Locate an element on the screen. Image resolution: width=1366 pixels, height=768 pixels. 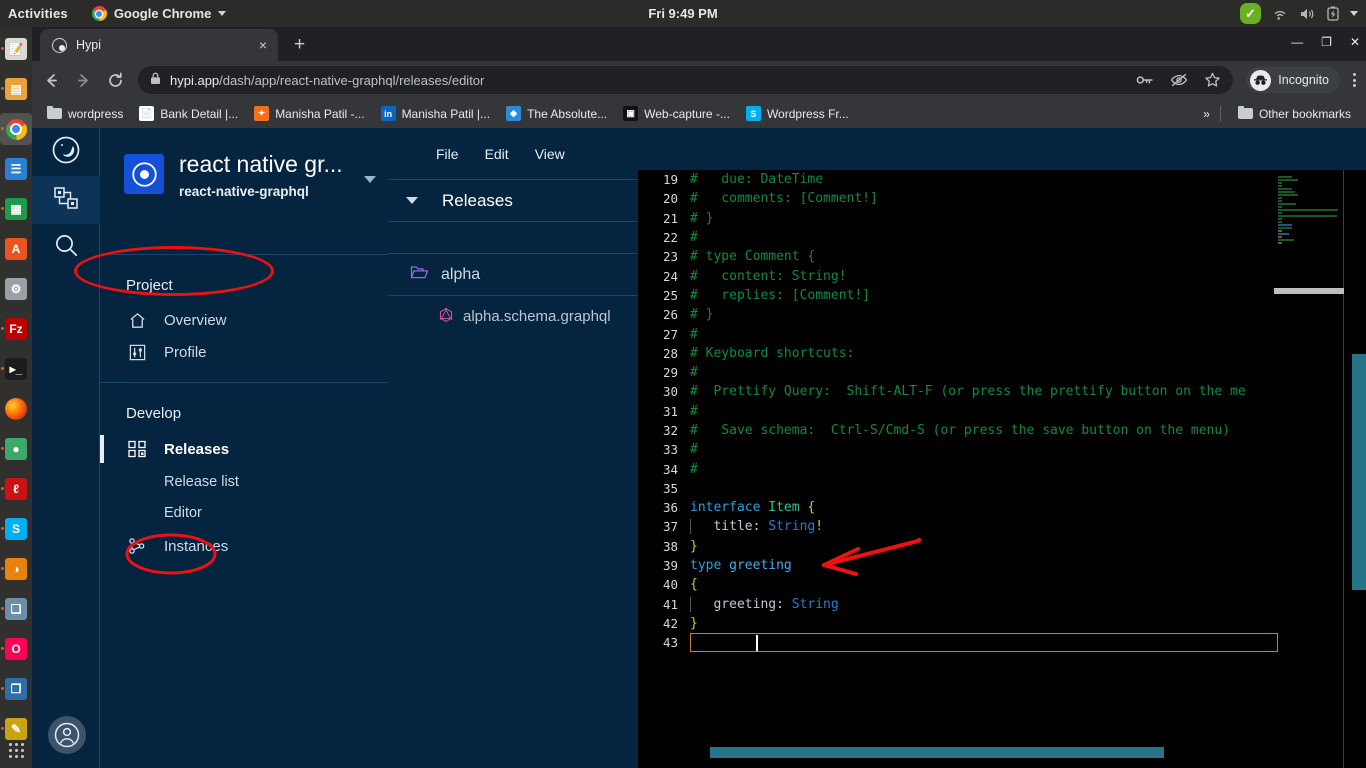
forward-icon is located at coordinates (83, 80).